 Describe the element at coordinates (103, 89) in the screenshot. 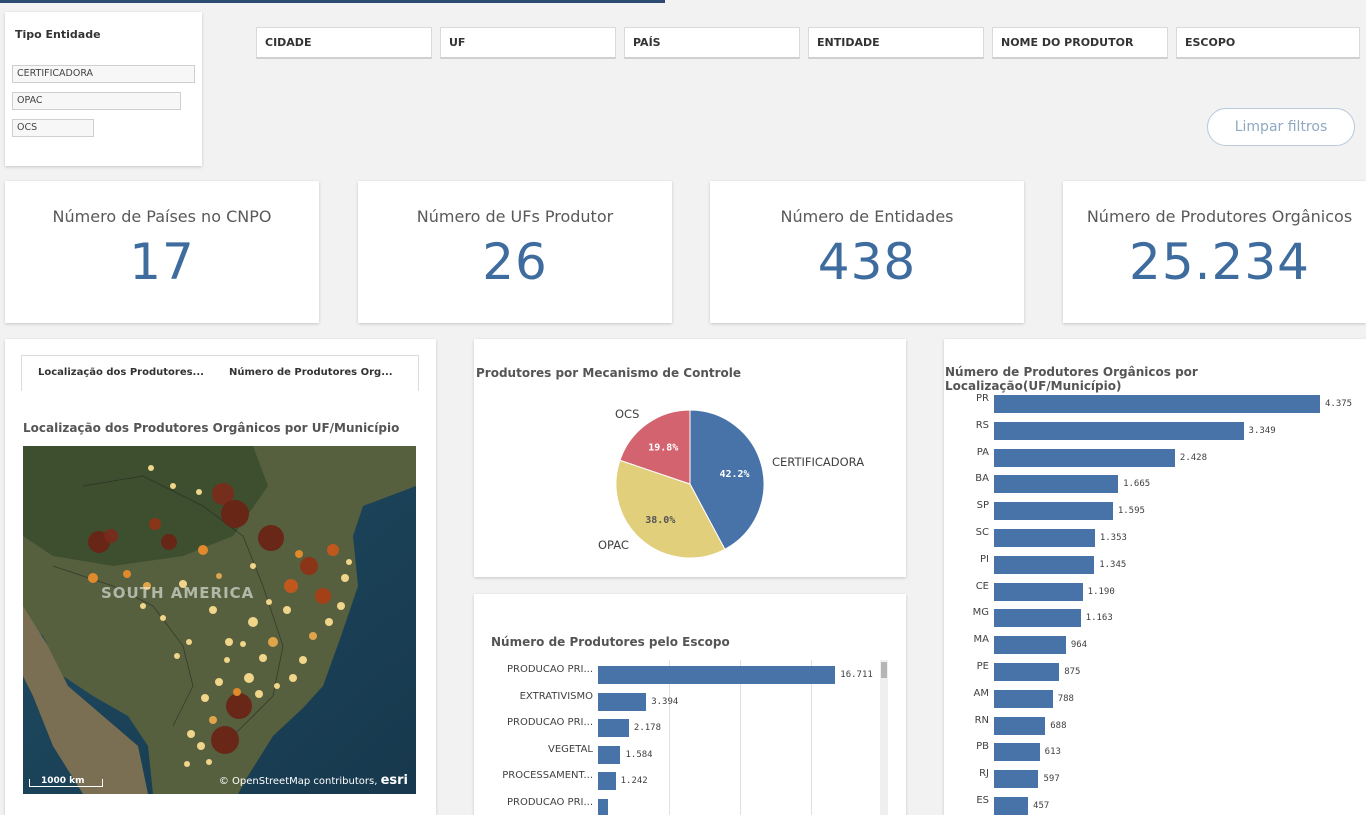

I see `tipo-entidade-panel: Tipo Entidade CERTIFICADORA OPAC OCS` at that location.